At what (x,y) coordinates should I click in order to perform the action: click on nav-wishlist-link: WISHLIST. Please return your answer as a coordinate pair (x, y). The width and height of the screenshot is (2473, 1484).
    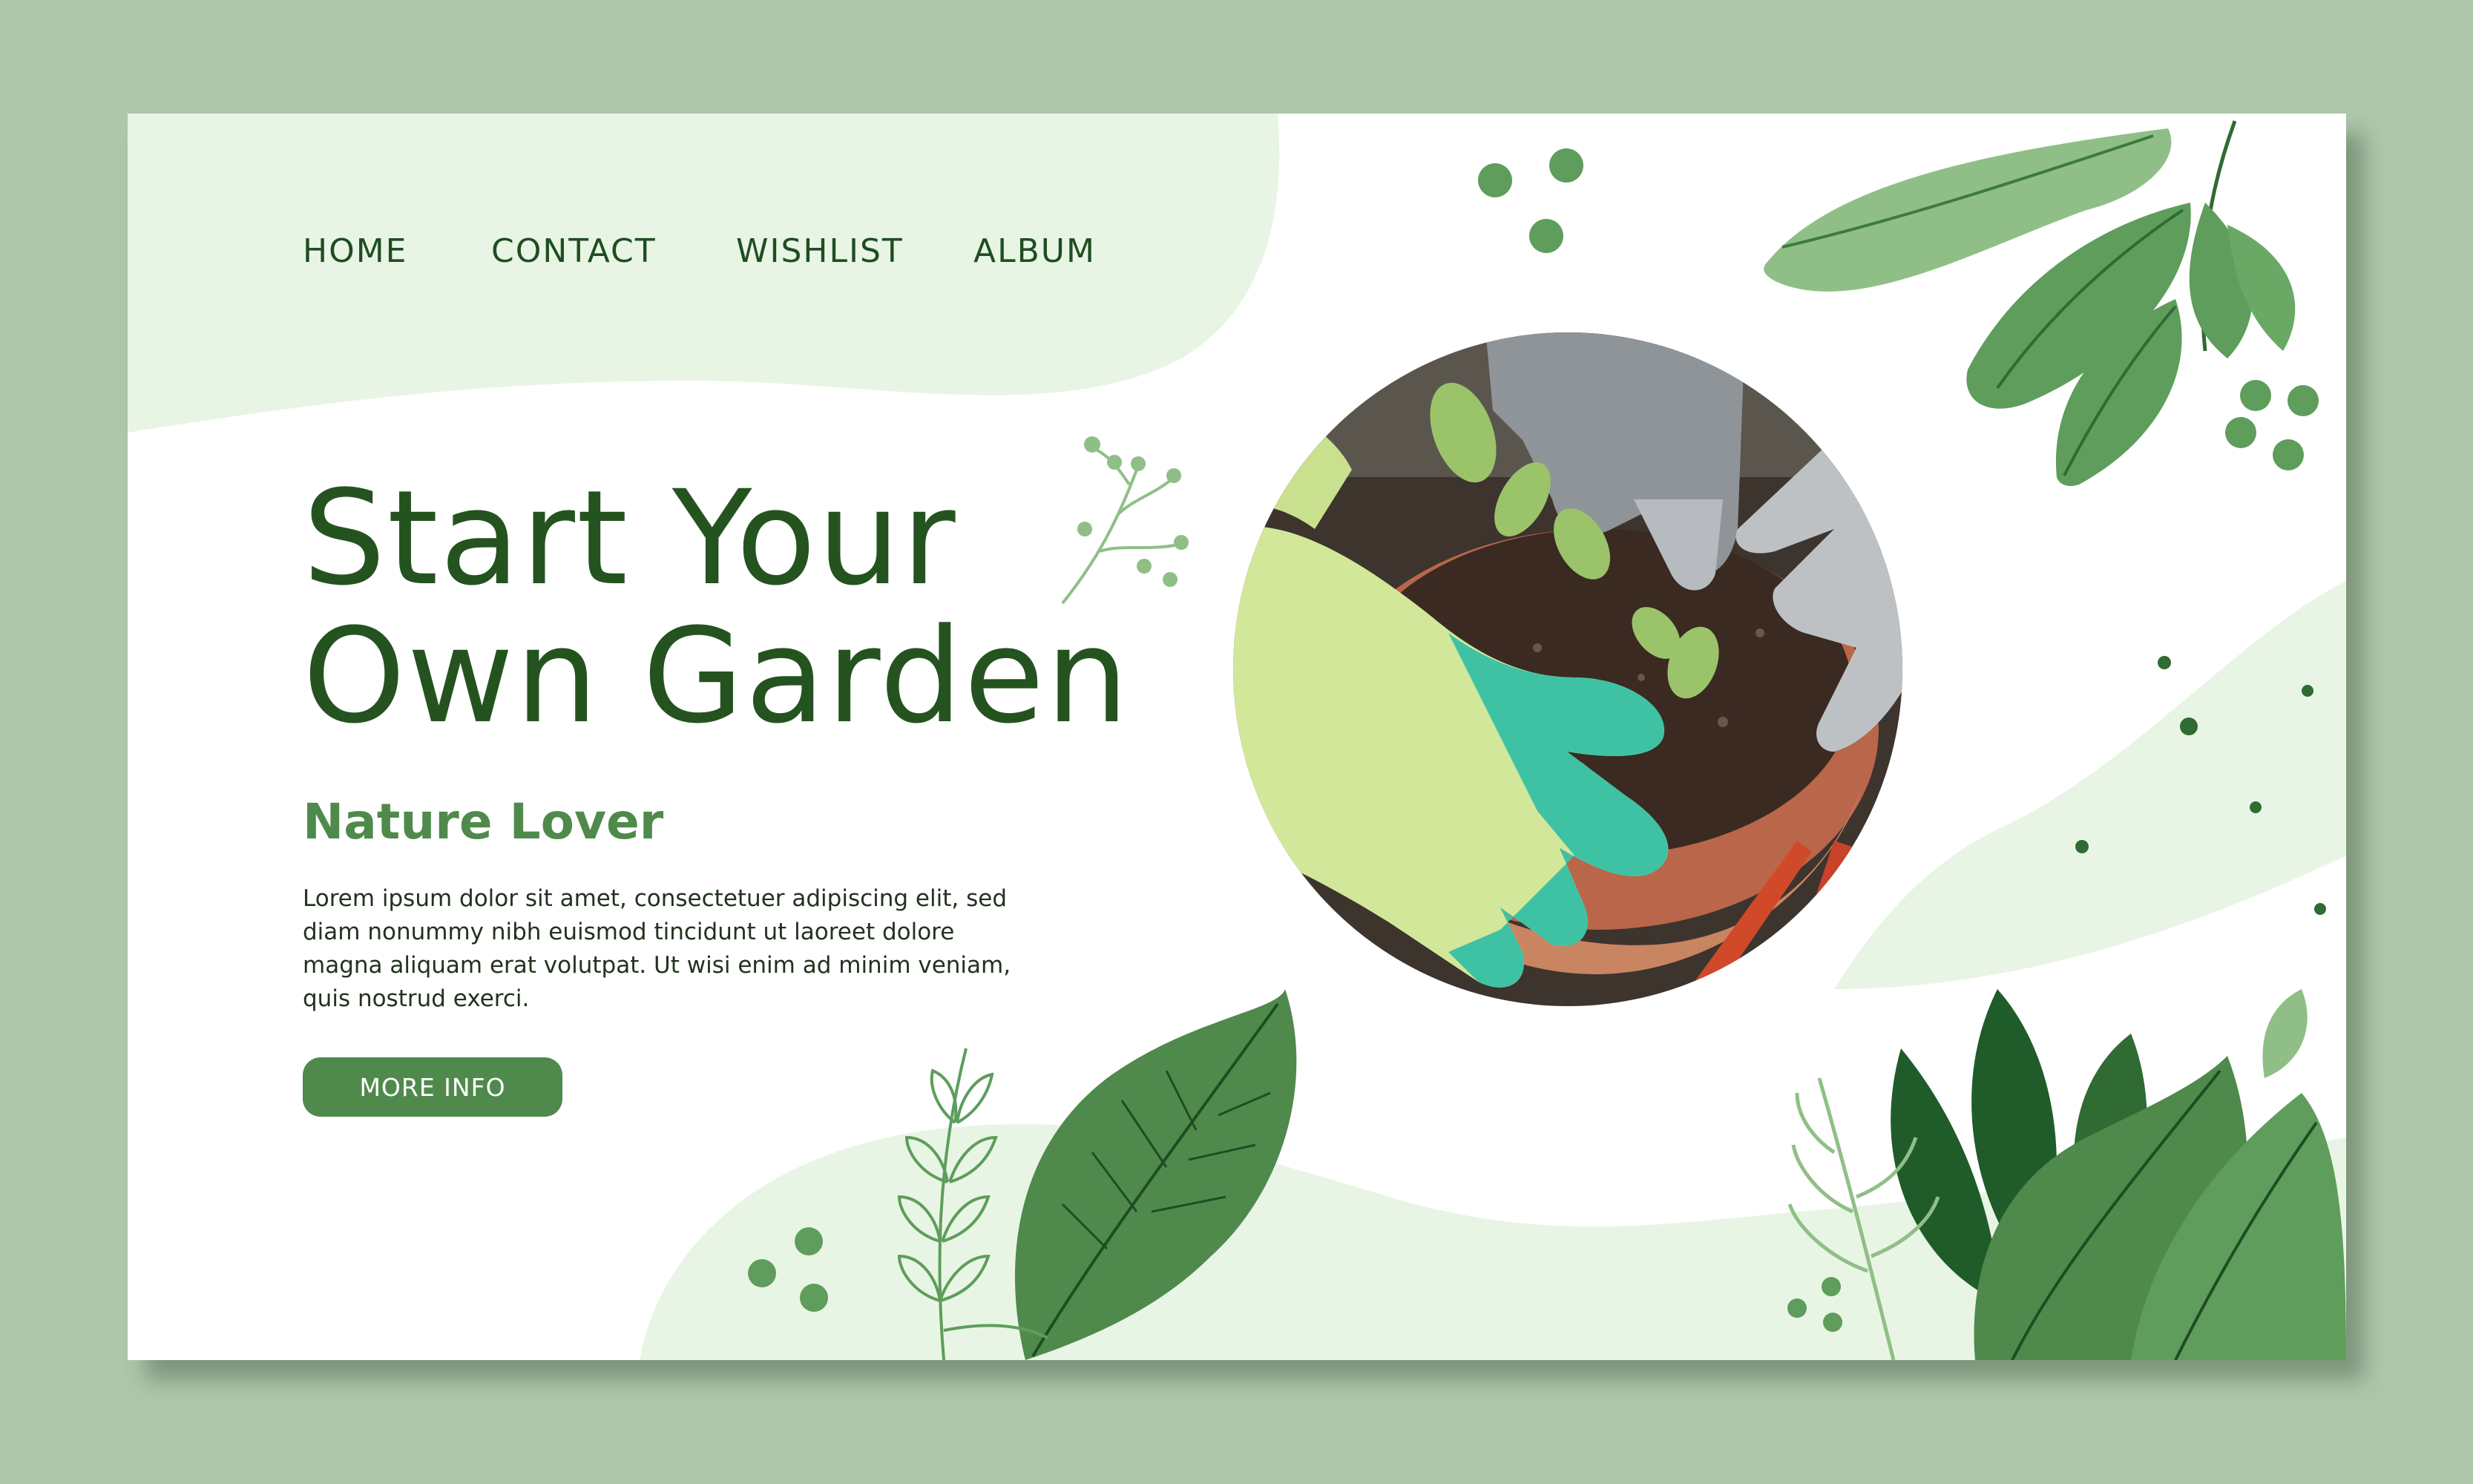
    Looking at the image, I should click on (820, 251).